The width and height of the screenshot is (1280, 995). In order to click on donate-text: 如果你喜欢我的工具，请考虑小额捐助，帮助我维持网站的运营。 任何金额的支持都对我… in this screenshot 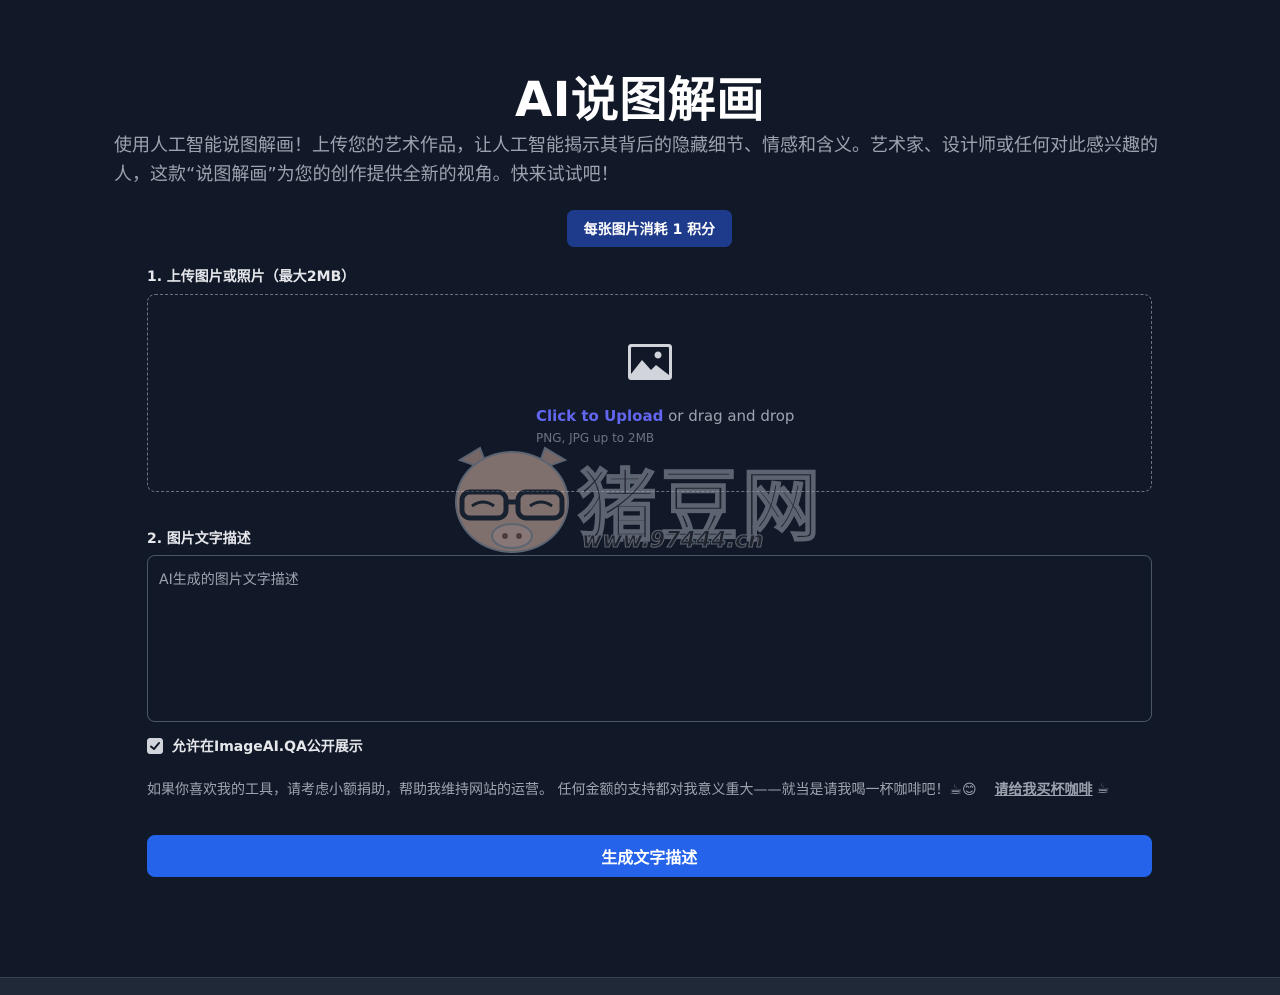, I will do `click(562, 790)`.